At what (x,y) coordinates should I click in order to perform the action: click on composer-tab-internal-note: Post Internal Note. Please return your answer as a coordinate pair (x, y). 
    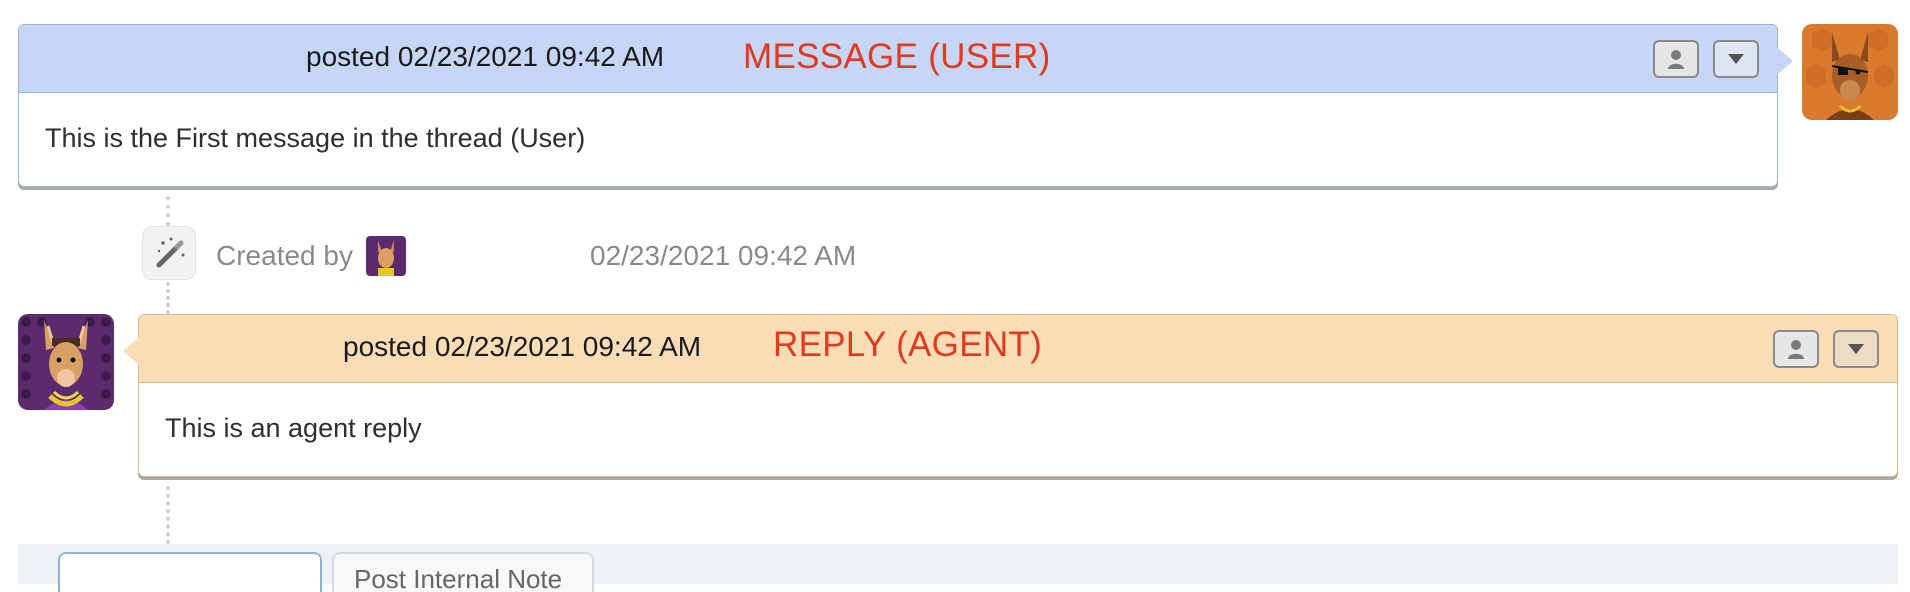
    Looking at the image, I should click on (463, 572).